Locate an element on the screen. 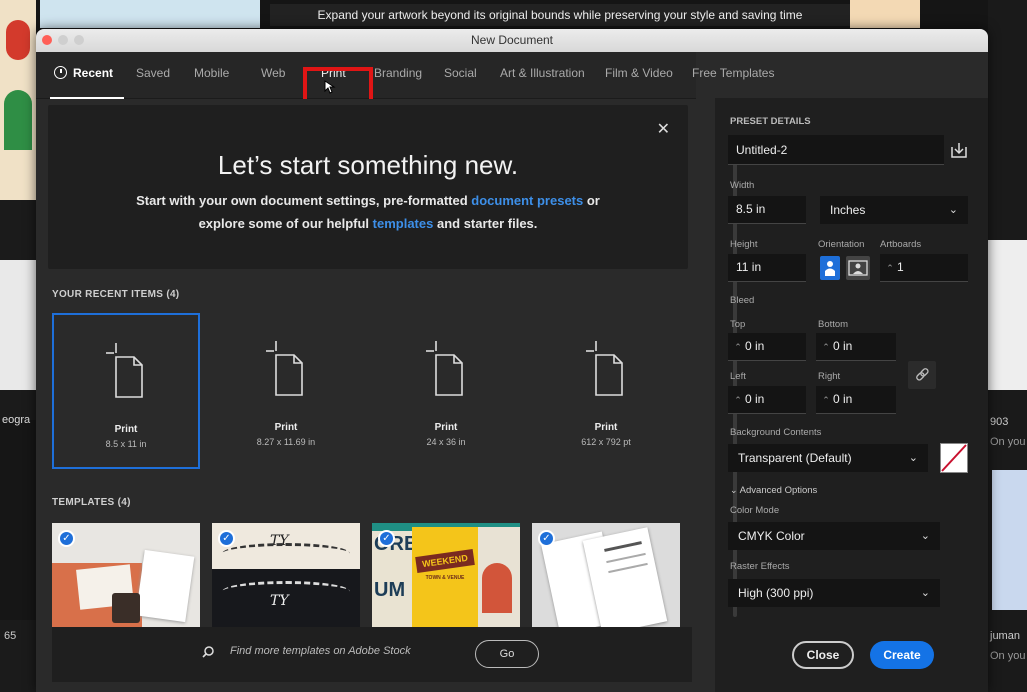 The width and height of the screenshot is (1027, 692). background-text: 903 is located at coordinates (999, 422).